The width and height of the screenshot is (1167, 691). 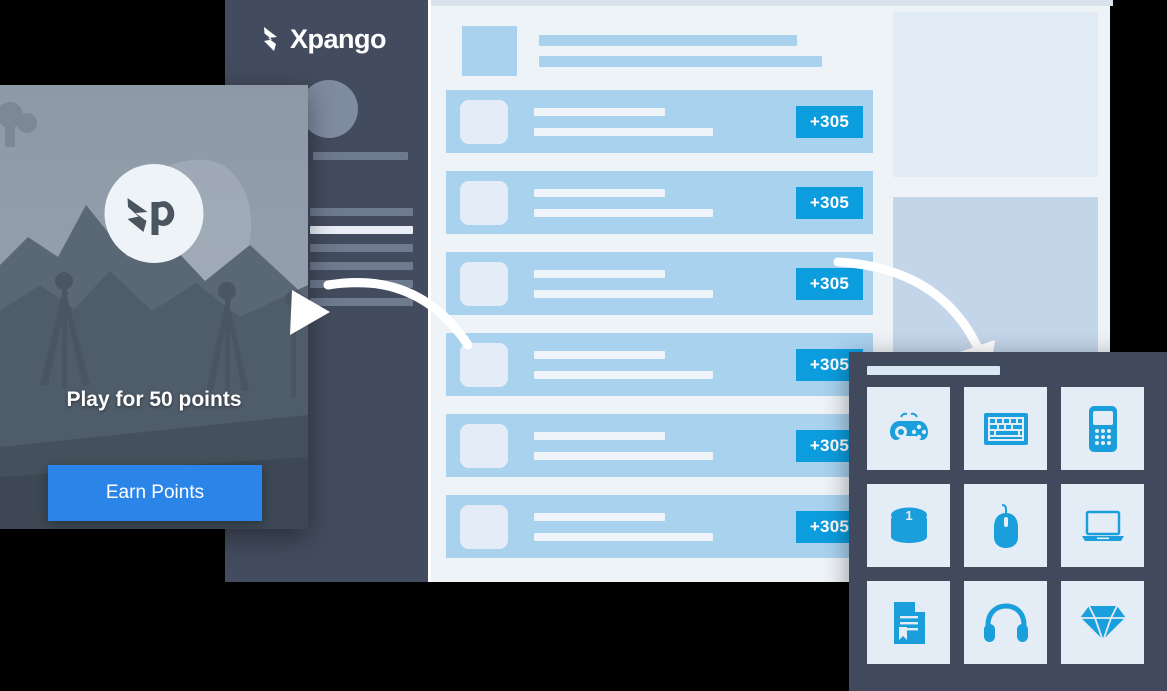 I want to click on certificate-document-icon, so click(x=909, y=623).